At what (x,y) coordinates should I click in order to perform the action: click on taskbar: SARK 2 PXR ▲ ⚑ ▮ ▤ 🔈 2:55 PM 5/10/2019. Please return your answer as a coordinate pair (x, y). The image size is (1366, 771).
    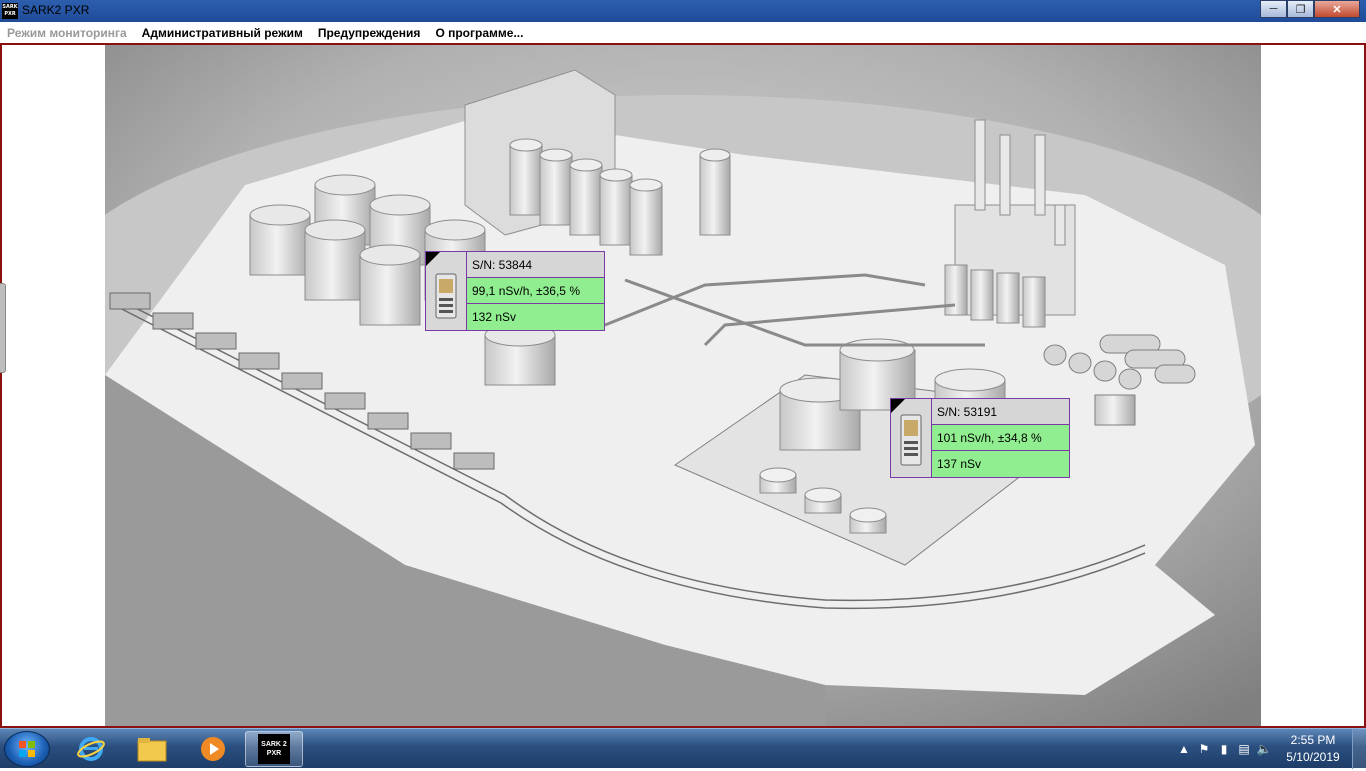
    Looking at the image, I should click on (683, 748).